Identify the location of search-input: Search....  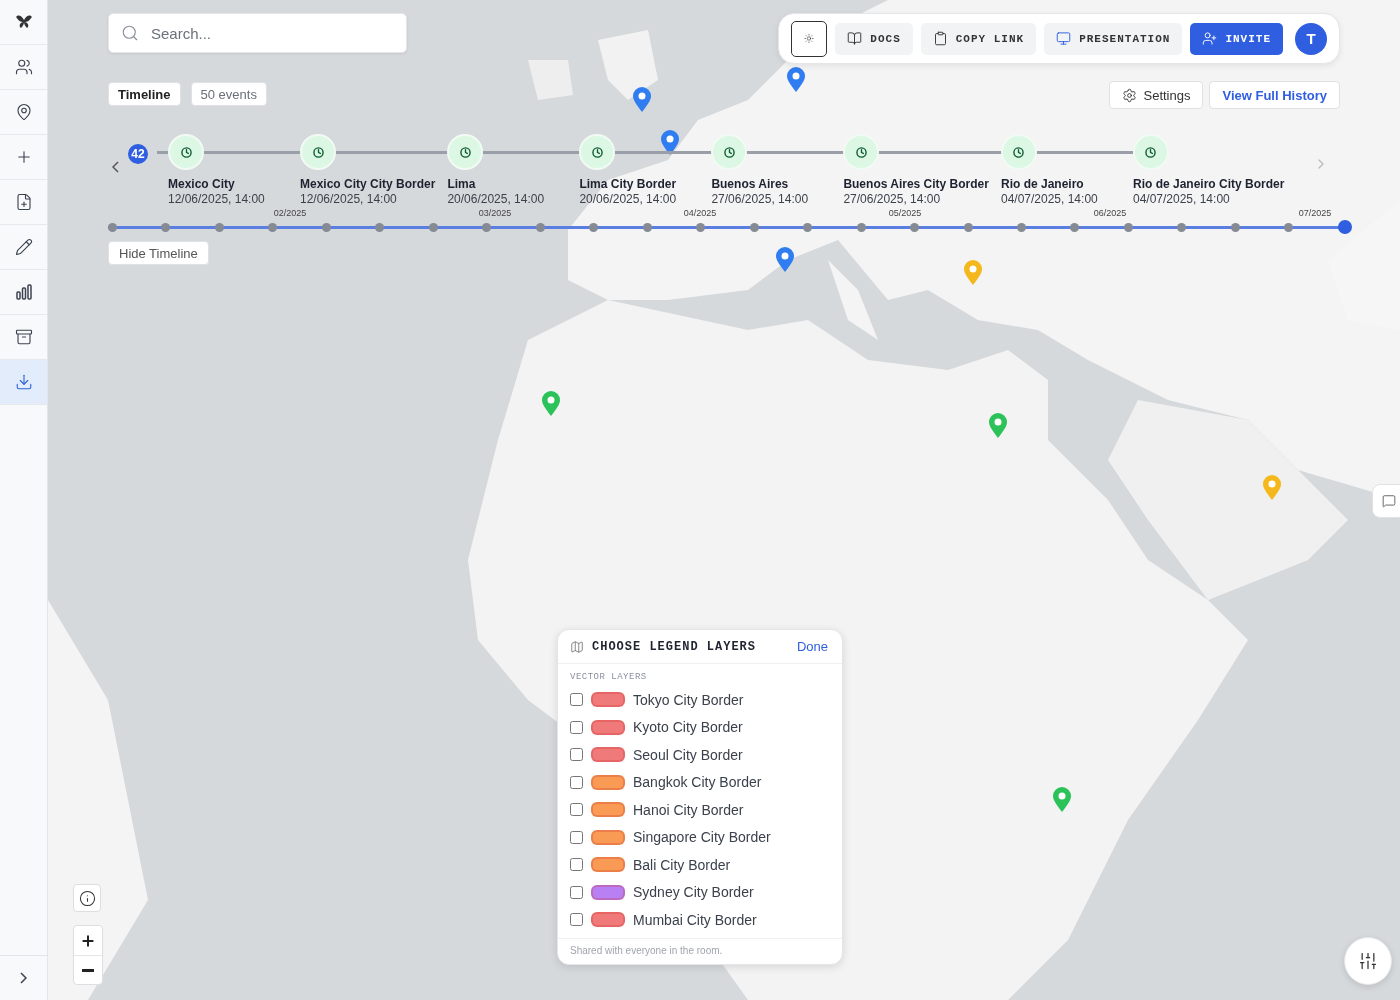
(271, 33).